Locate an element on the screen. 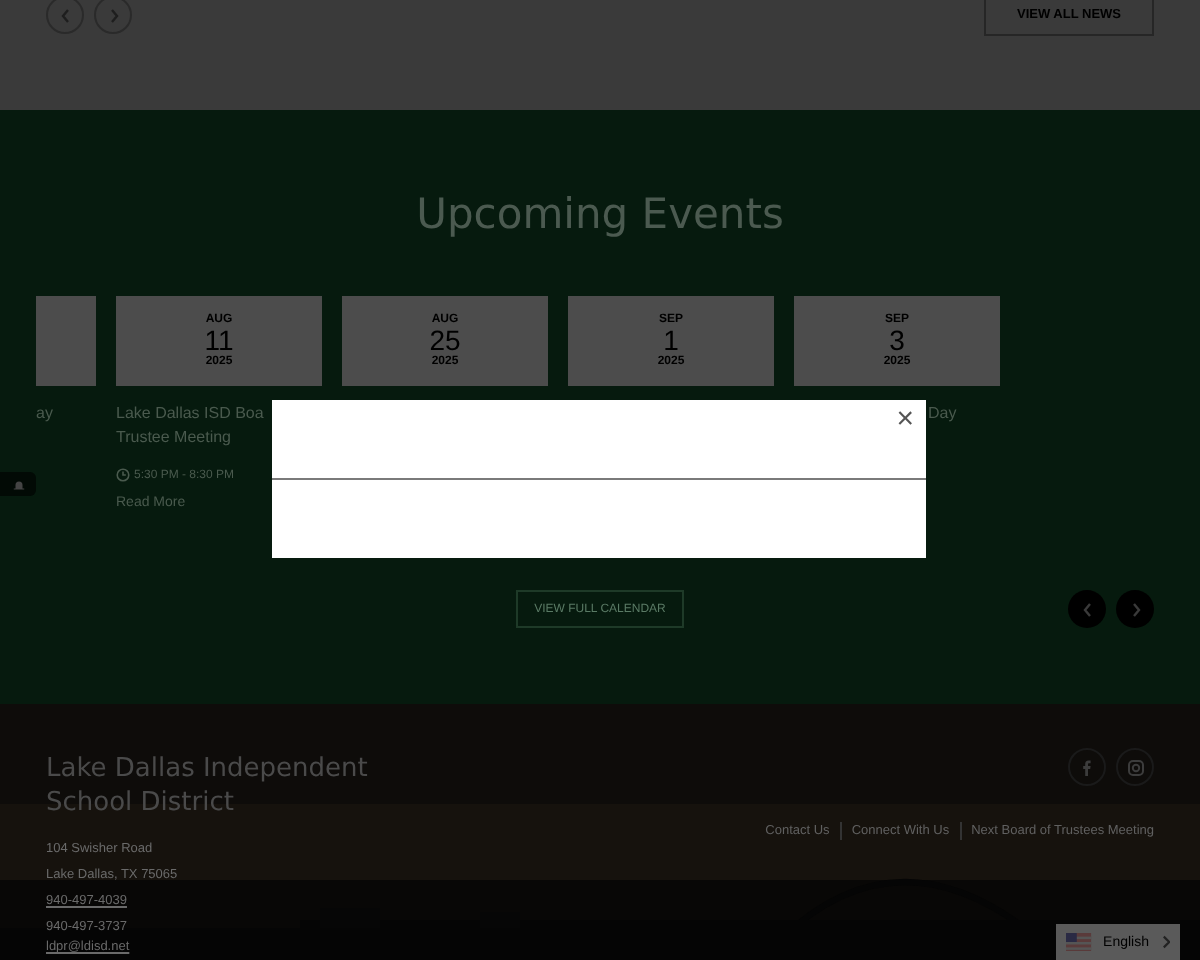  event-title: Trustee Meeting is located at coordinates (174, 438).